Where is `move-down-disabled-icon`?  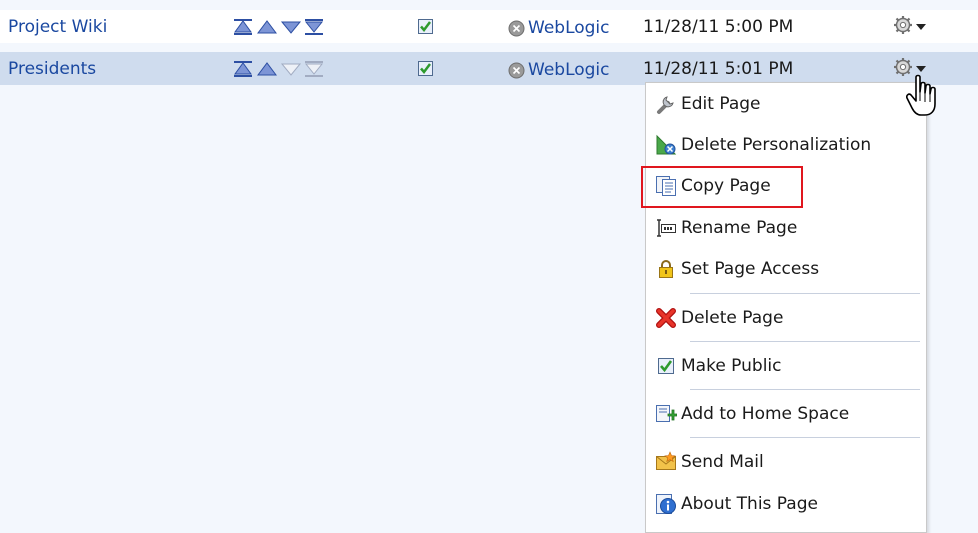
move-down-disabled-icon is located at coordinates (291, 69).